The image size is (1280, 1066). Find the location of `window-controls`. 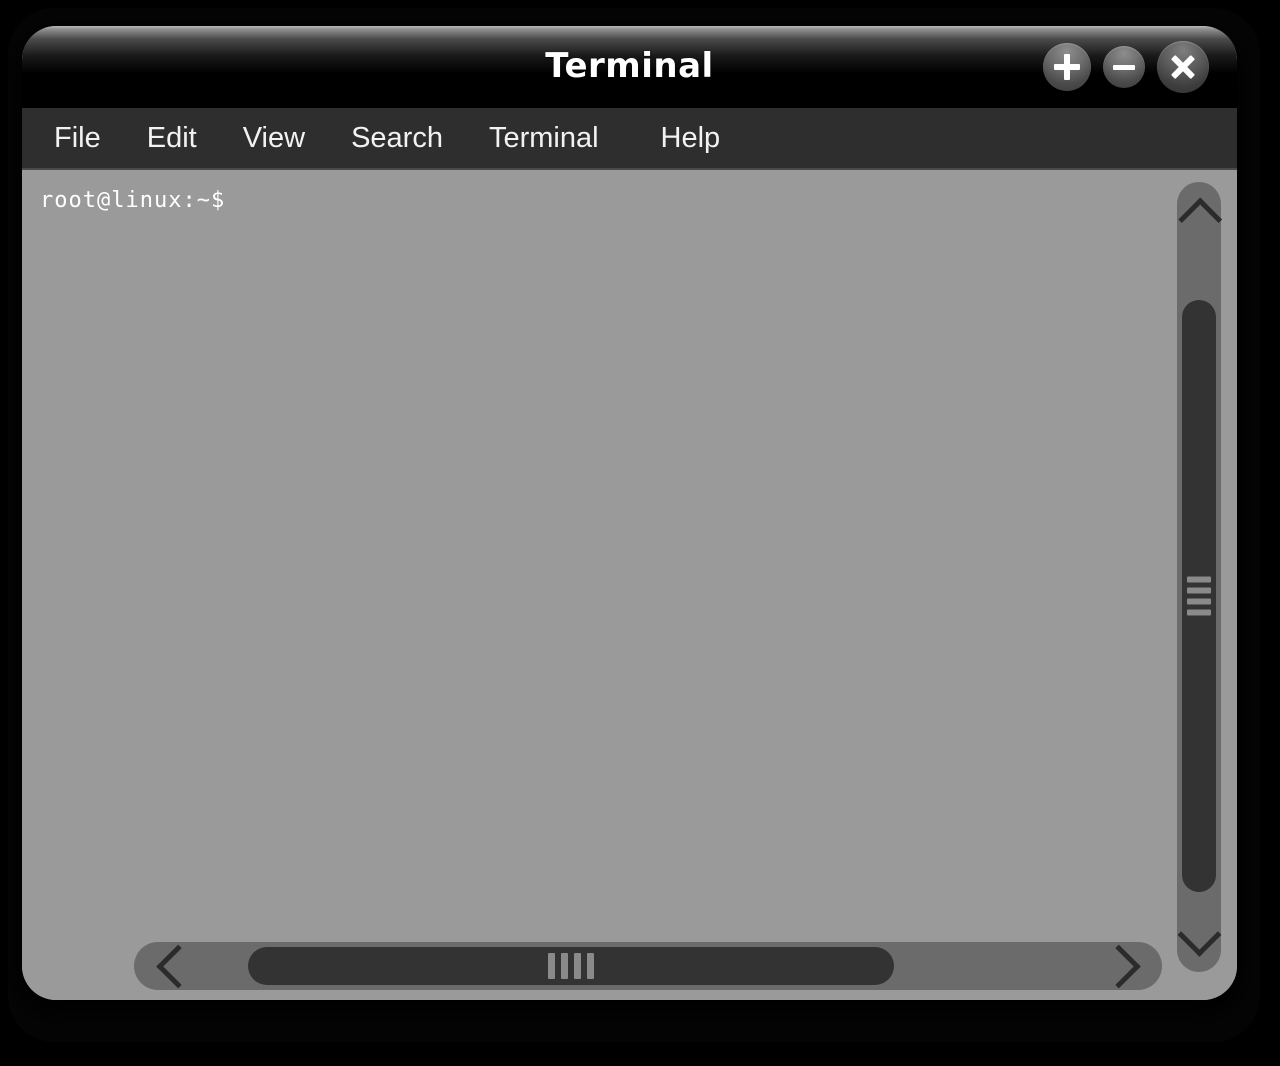

window-controls is located at coordinates (1126, 67).